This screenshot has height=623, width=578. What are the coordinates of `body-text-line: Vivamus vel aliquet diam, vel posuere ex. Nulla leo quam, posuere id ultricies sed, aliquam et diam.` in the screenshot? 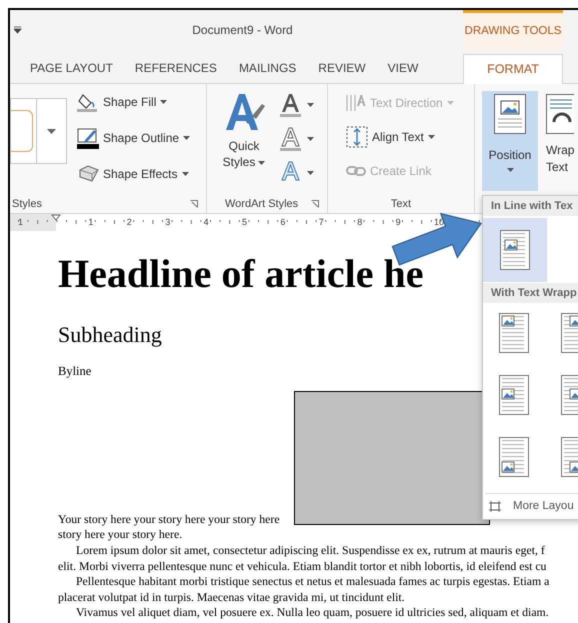 It's located at (312, 613).